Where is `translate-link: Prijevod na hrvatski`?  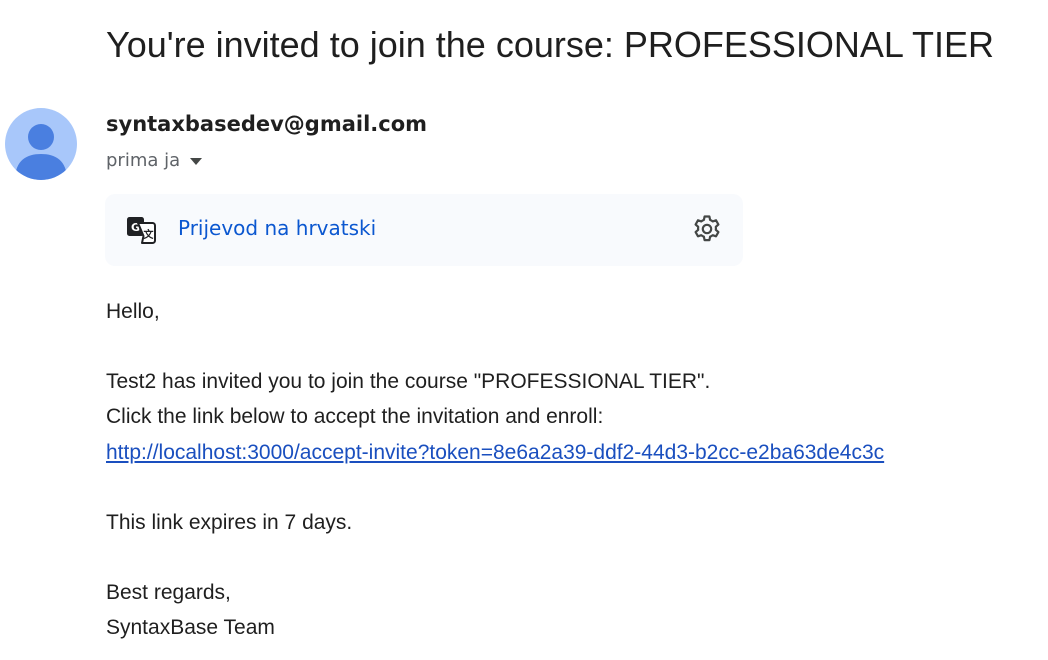
translate-link: Prijevod na hrvatski is located at coordinates (277, 228).